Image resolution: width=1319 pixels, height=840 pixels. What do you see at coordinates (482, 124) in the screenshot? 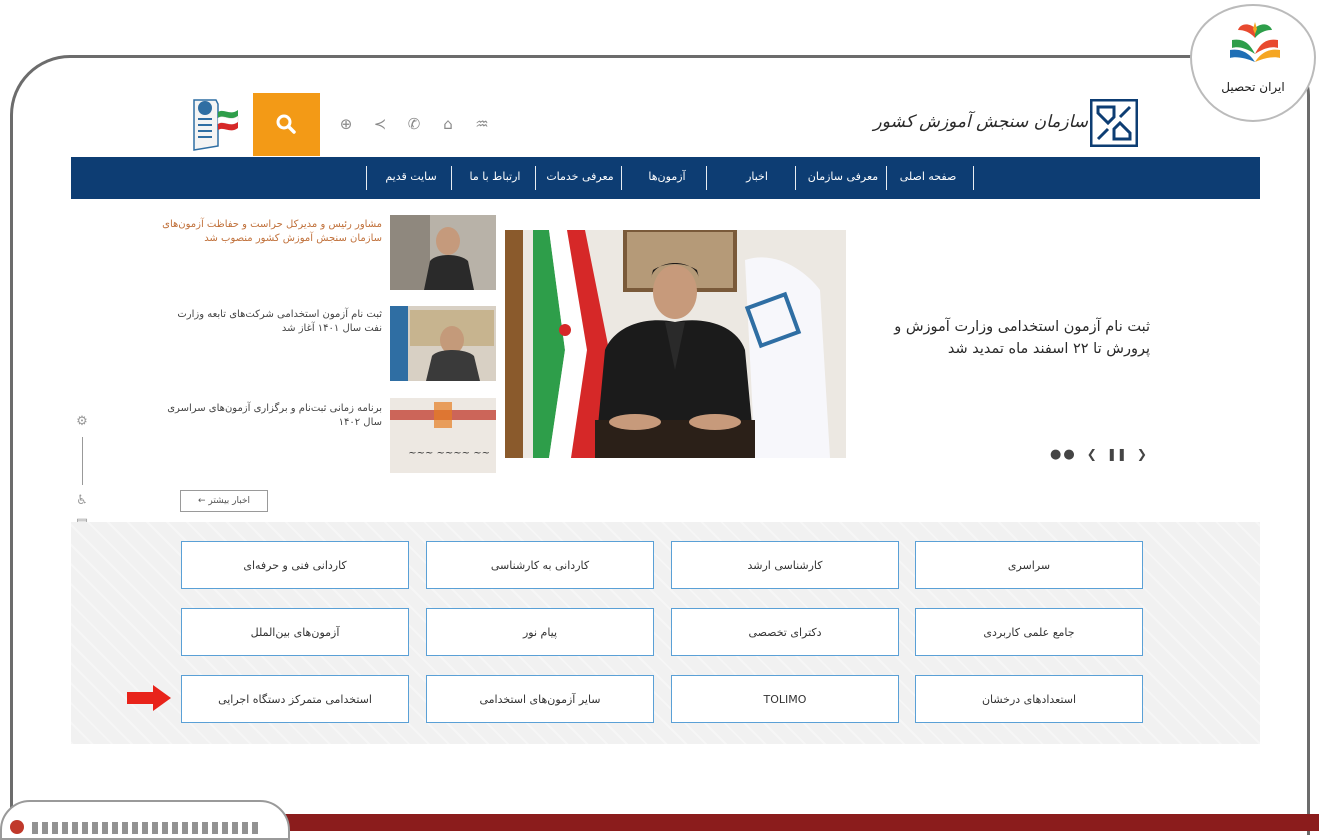
I see `rss-icon: ♒` at bounding box center [482, 124].